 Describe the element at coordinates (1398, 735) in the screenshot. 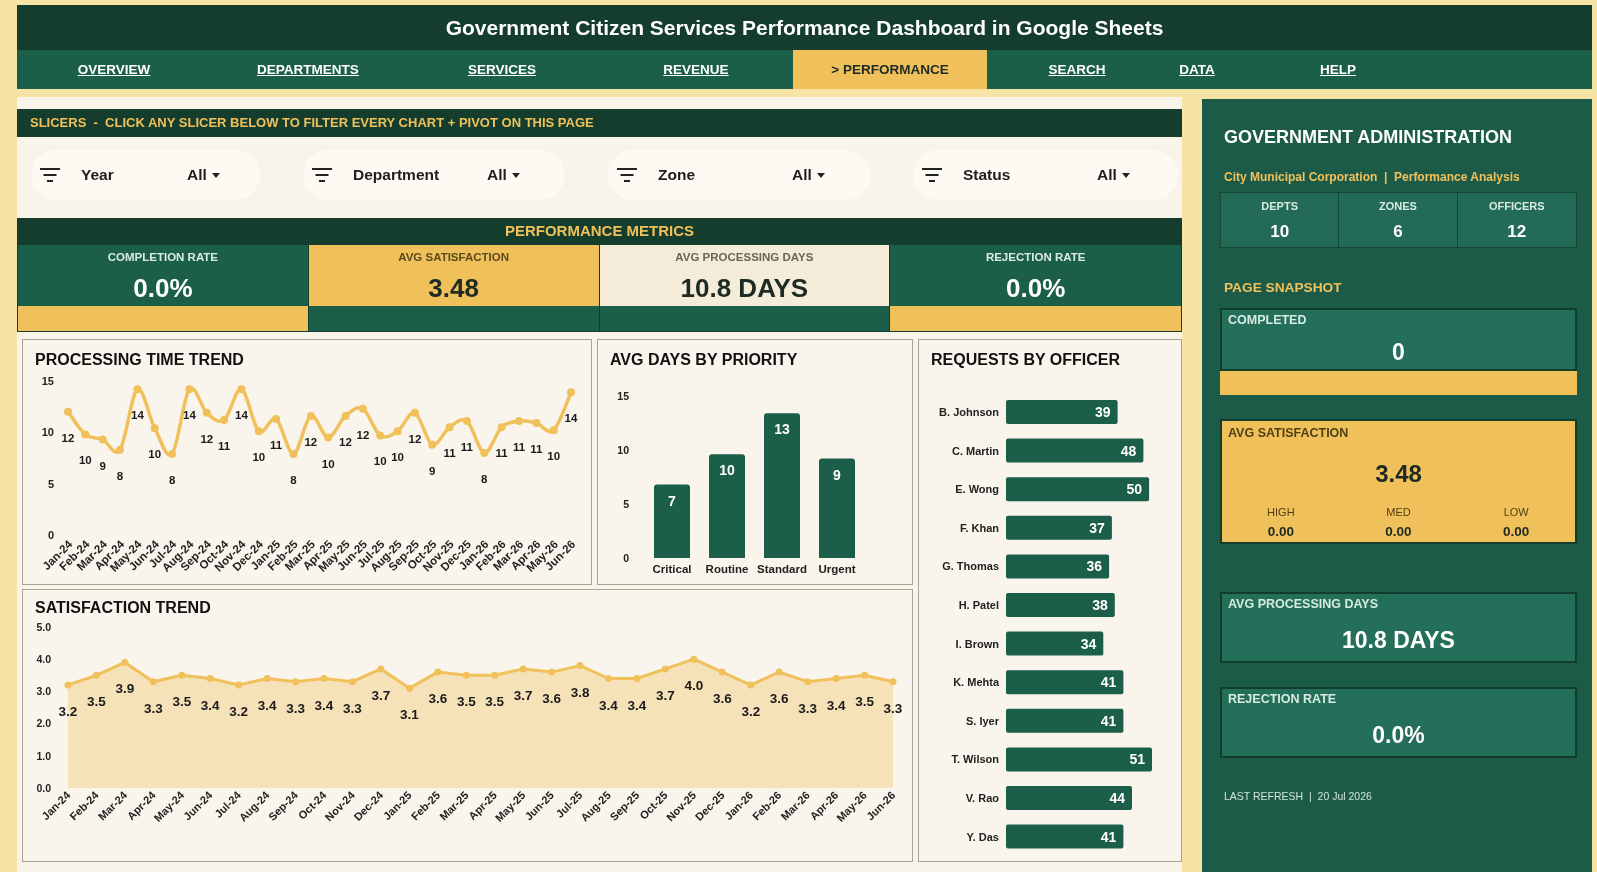

I see `card-value: 0.0%` at that location.